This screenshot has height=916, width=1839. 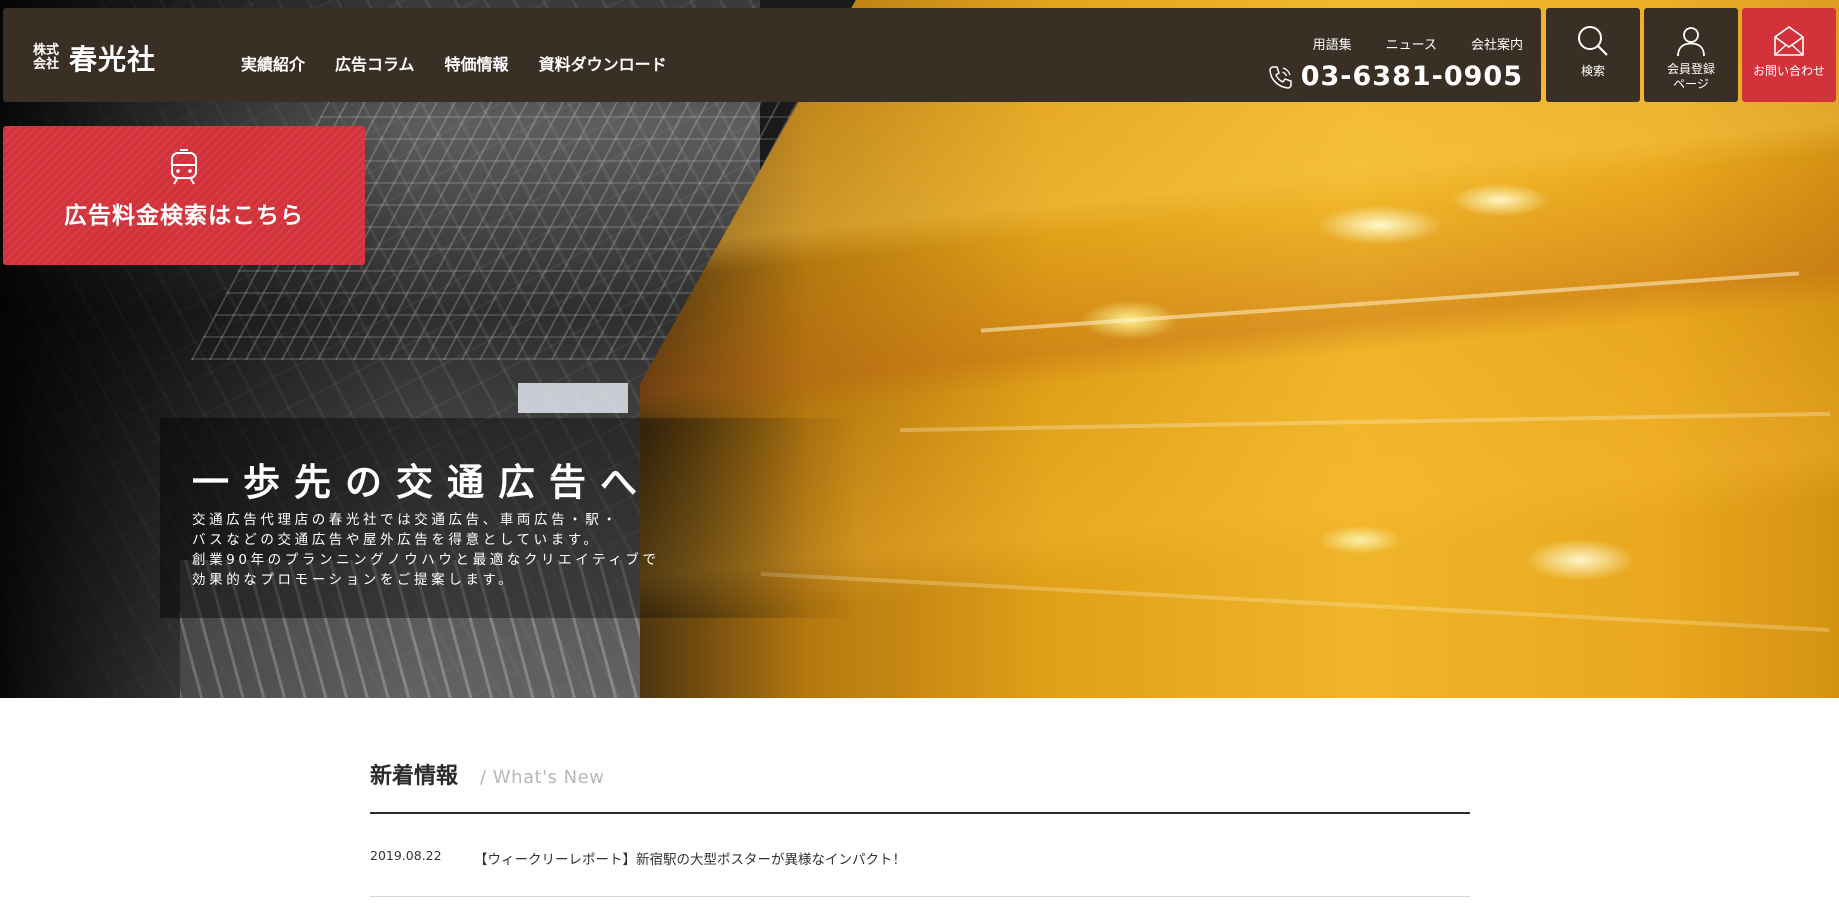 What do you see at coordinates (421, 482) in the screenshot?
I see `hero-title: 一歩先の交通広告へ` at bounding box center [421, 482].